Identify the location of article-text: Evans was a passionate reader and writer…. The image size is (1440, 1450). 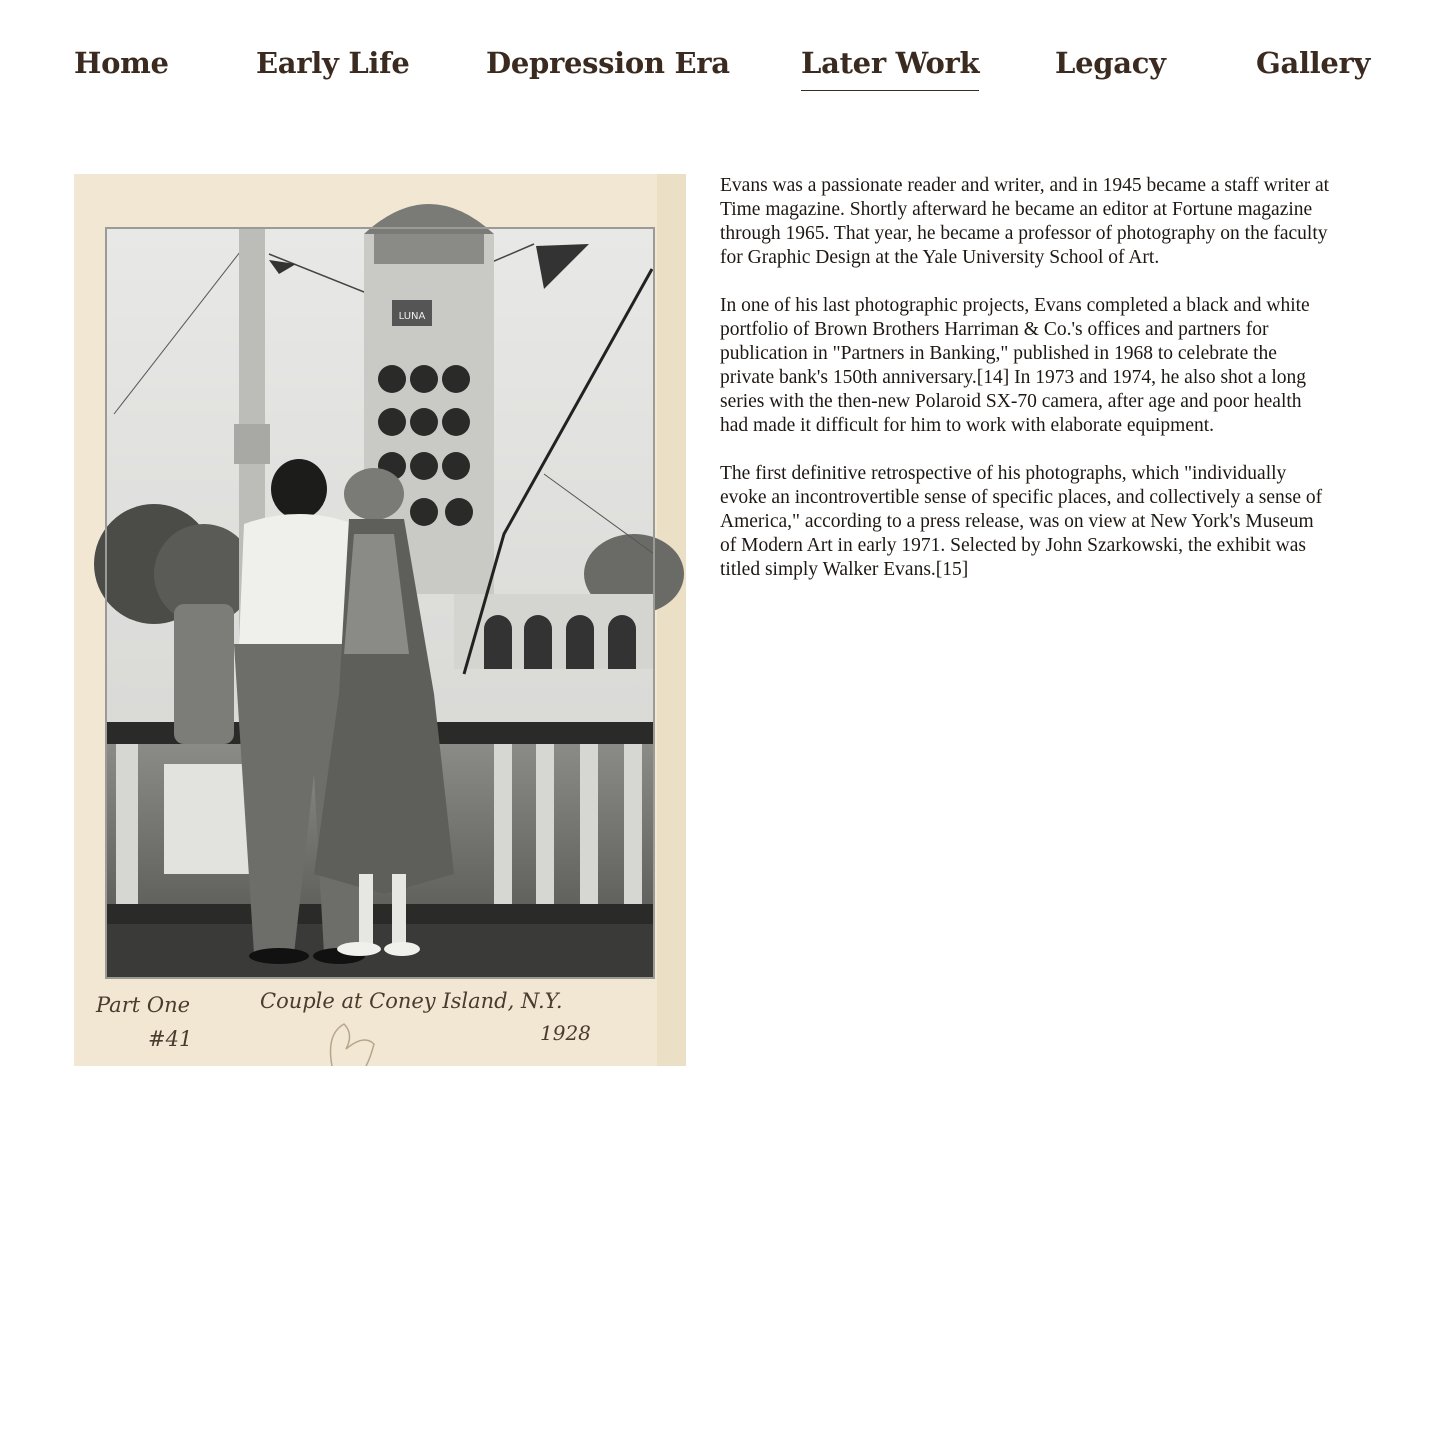
(1027, 390).